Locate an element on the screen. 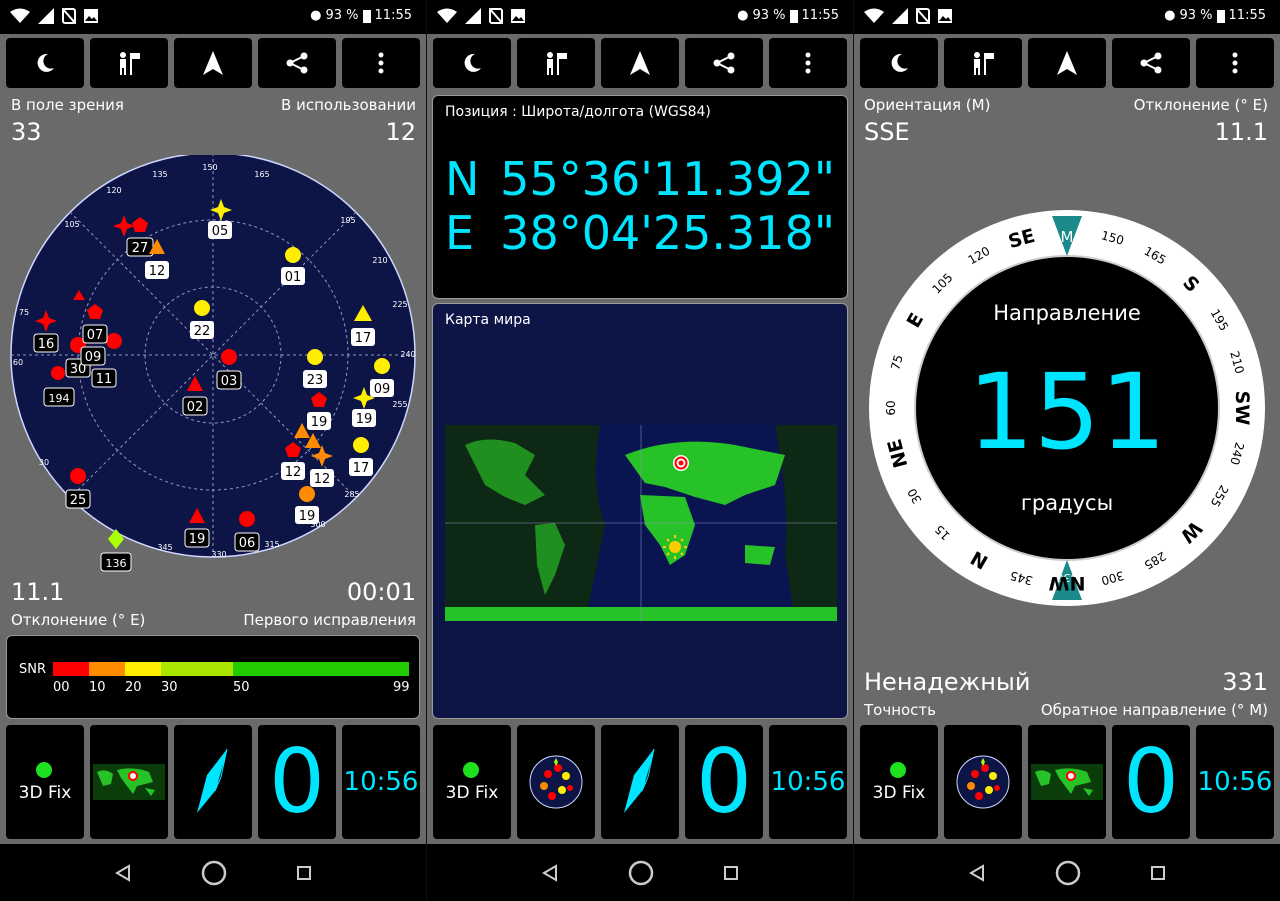 Image resolution: width=1280 pixels, height=901 pixels. tick-105: 105 is located at coordinates (71, 224).